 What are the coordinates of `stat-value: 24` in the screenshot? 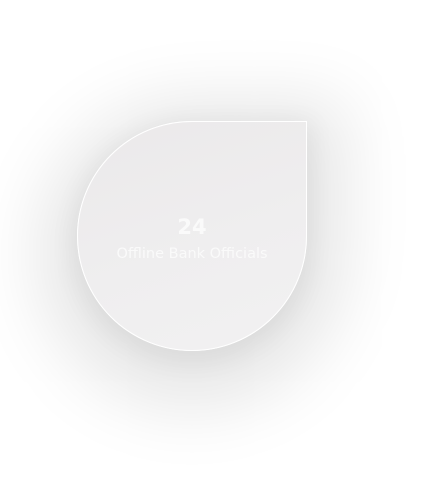 It's located at (192, 227).